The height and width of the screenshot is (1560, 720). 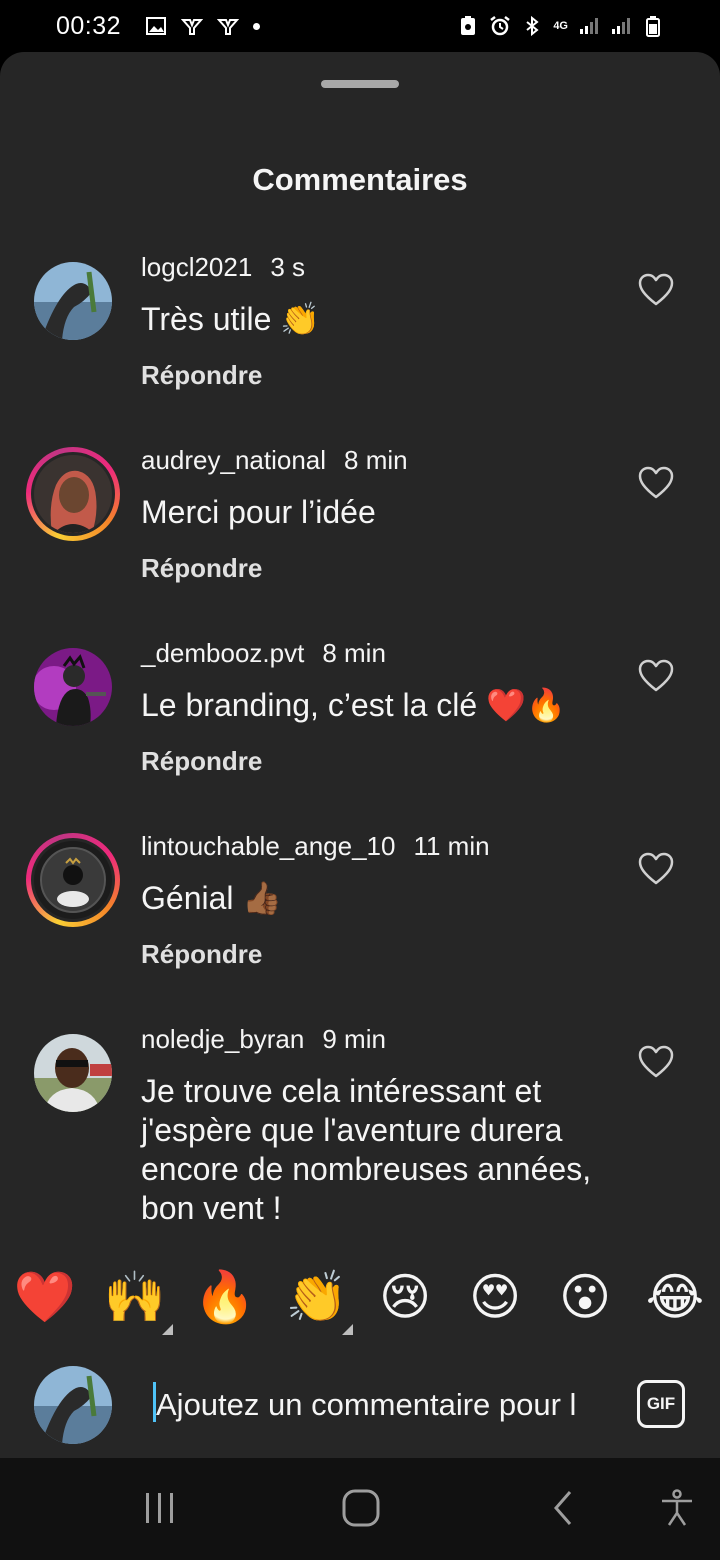 I want to click on more-notifications-dot, so click(x=257, y=26).